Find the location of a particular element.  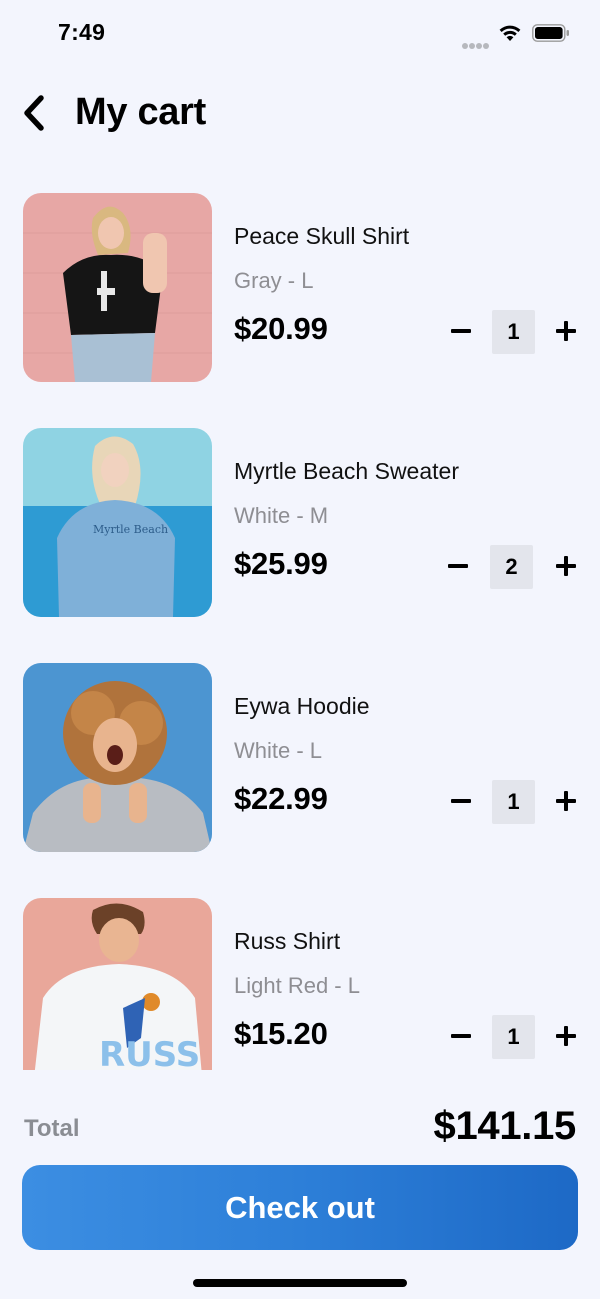

cart-item: Eywa Hoodie White - L $22.99 1 is located at coordinates (300, 758).